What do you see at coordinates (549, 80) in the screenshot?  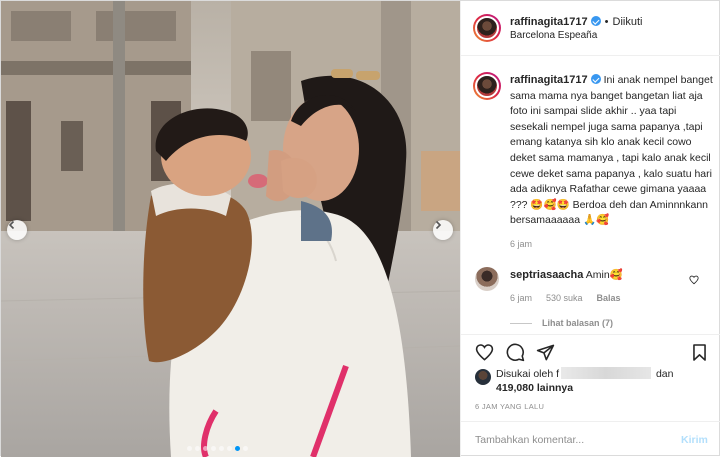 I see `caption-username: raffinagita1717` at bounding box center [549, 80].